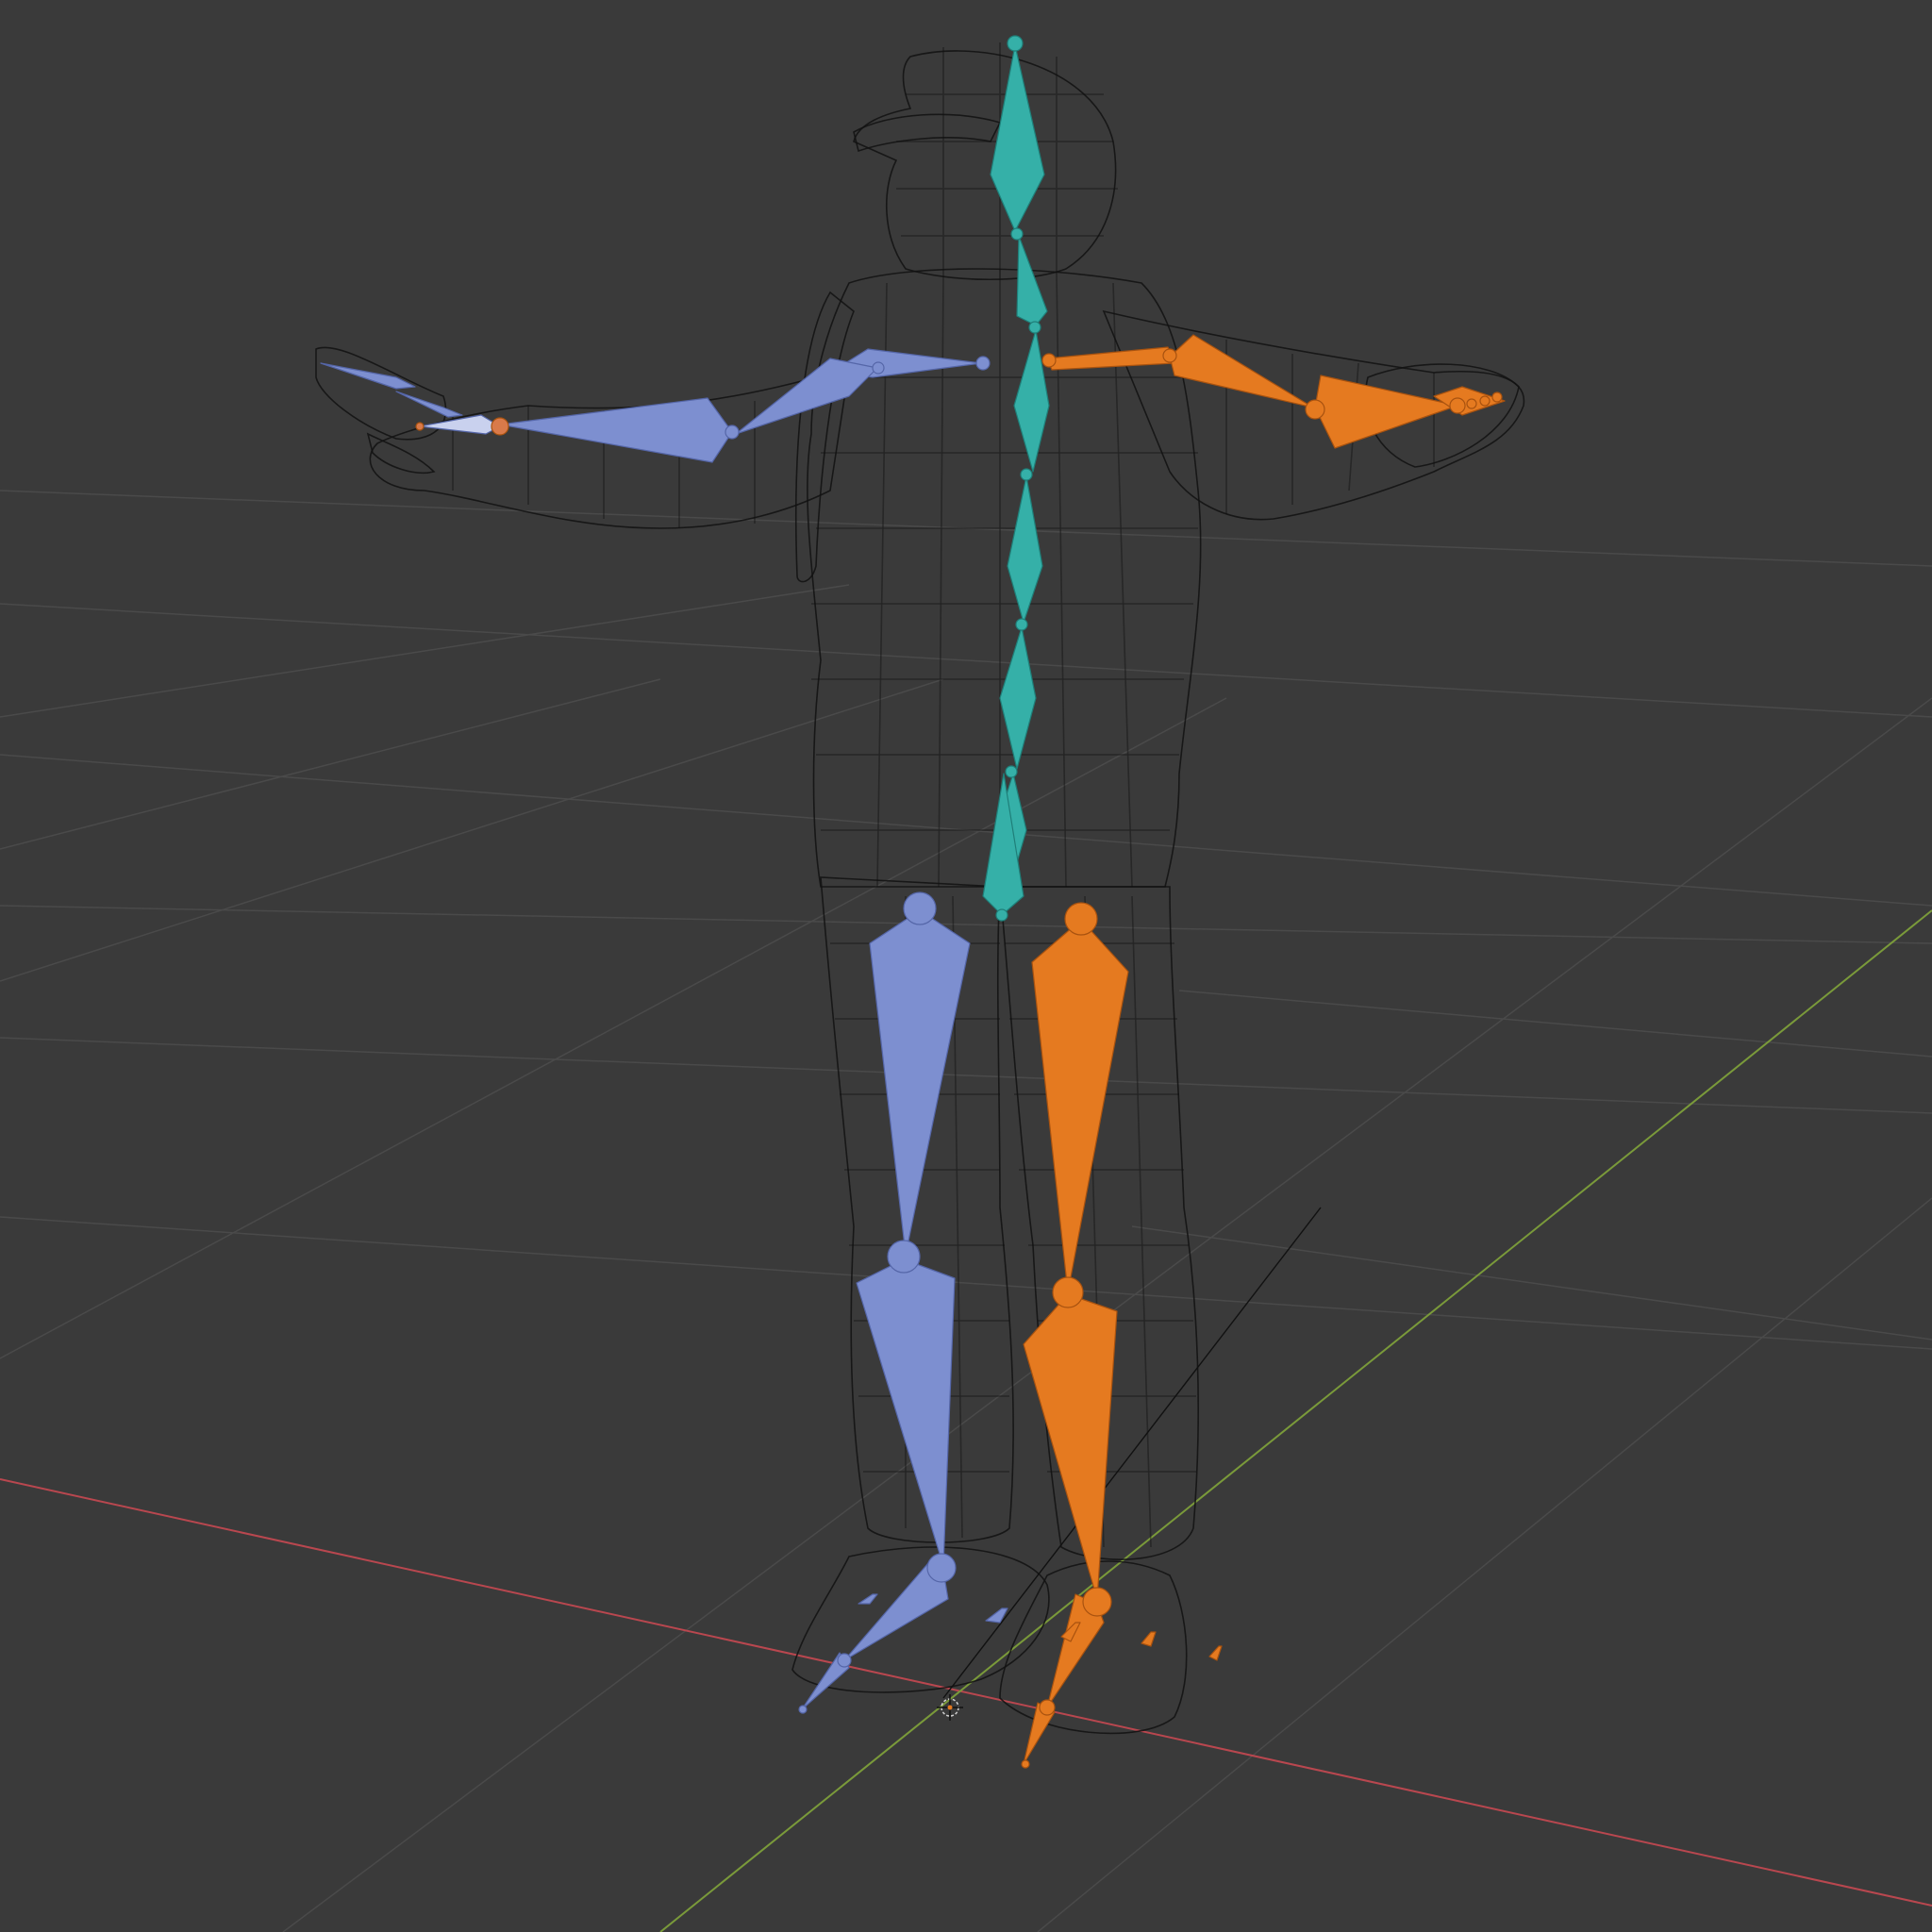 The height and width of the screenshot is (1932, 1932). Describe the element at coordinates (983, 364) in the screenshot. I see `joint-shoulder-a` at that location.